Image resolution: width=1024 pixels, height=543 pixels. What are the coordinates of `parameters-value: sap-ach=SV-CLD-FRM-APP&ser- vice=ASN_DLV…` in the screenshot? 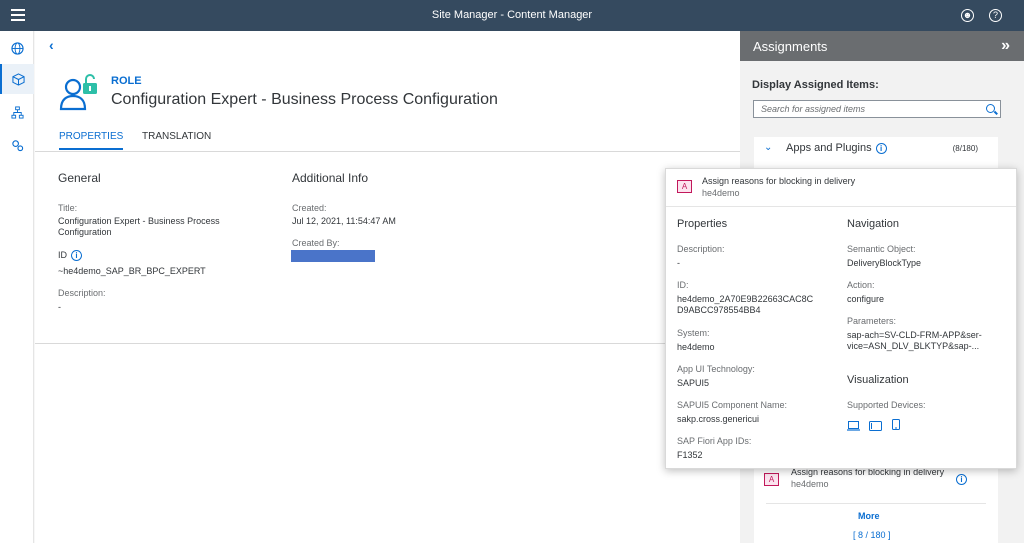 It's located at (914, 340).